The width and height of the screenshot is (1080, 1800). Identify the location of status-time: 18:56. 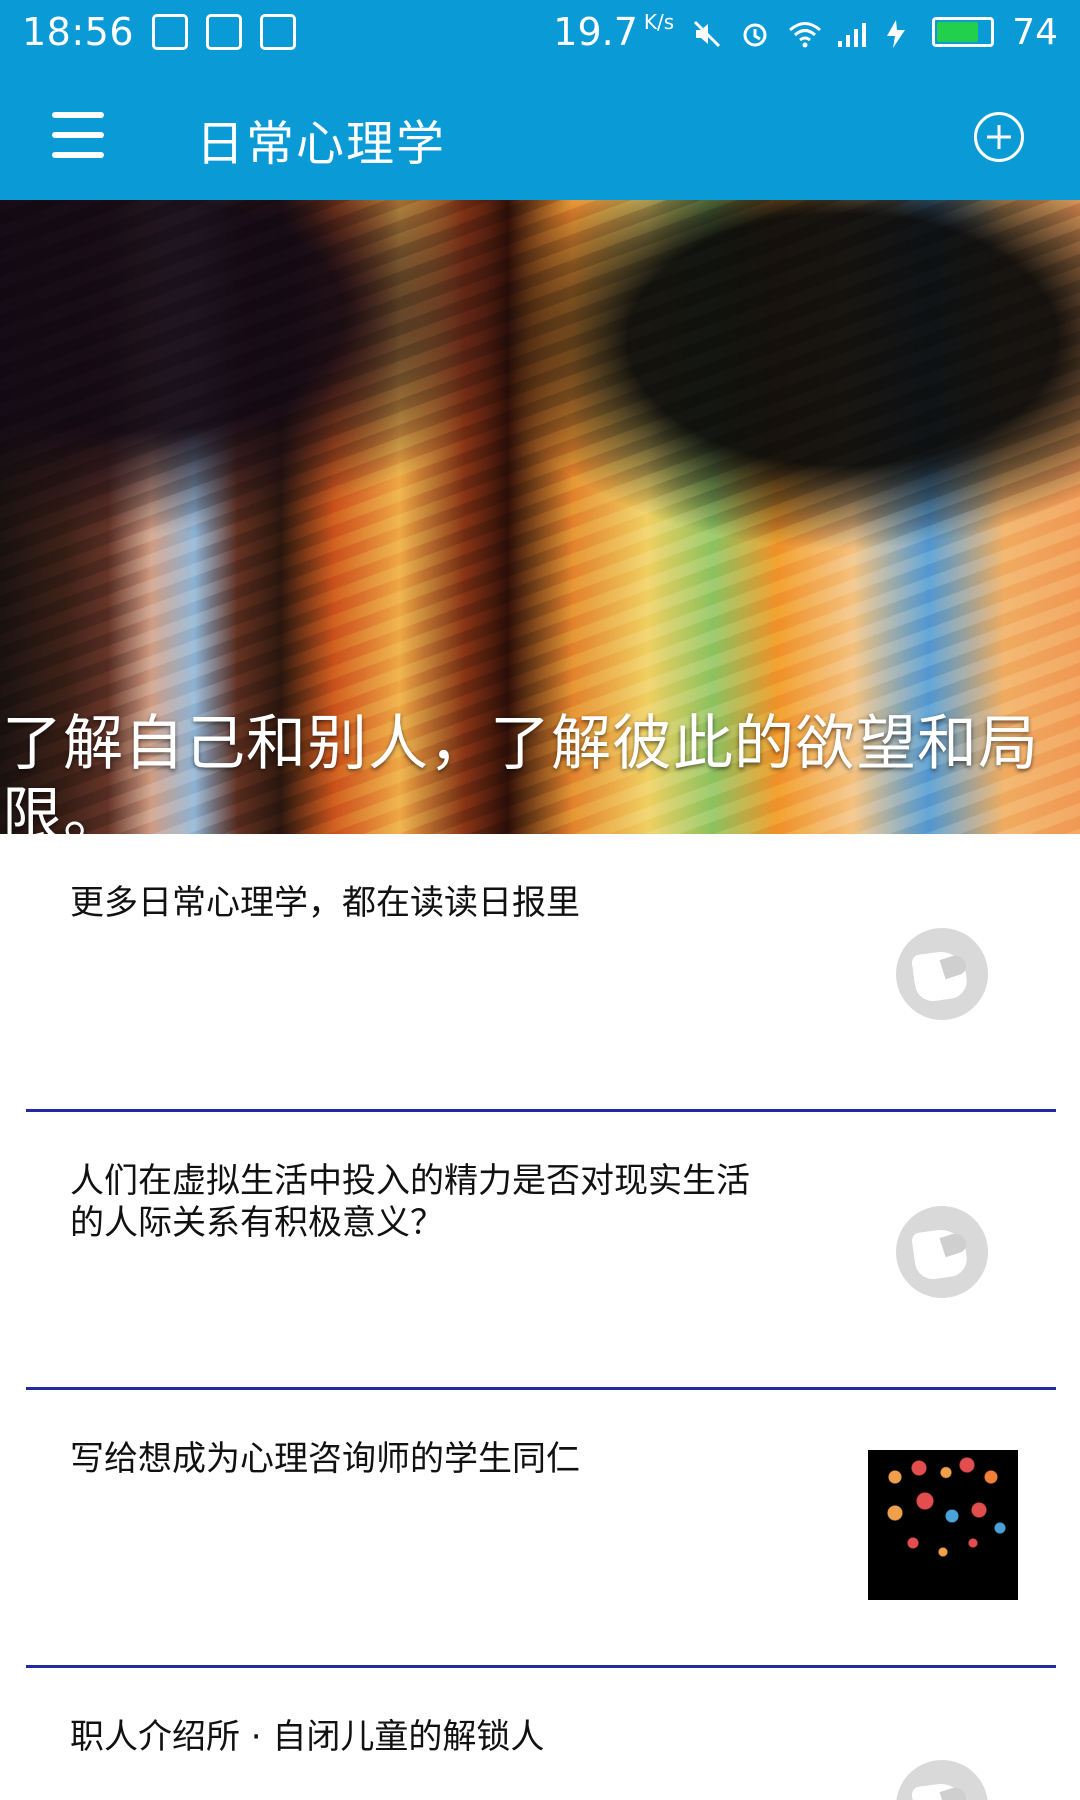
(78, 32).